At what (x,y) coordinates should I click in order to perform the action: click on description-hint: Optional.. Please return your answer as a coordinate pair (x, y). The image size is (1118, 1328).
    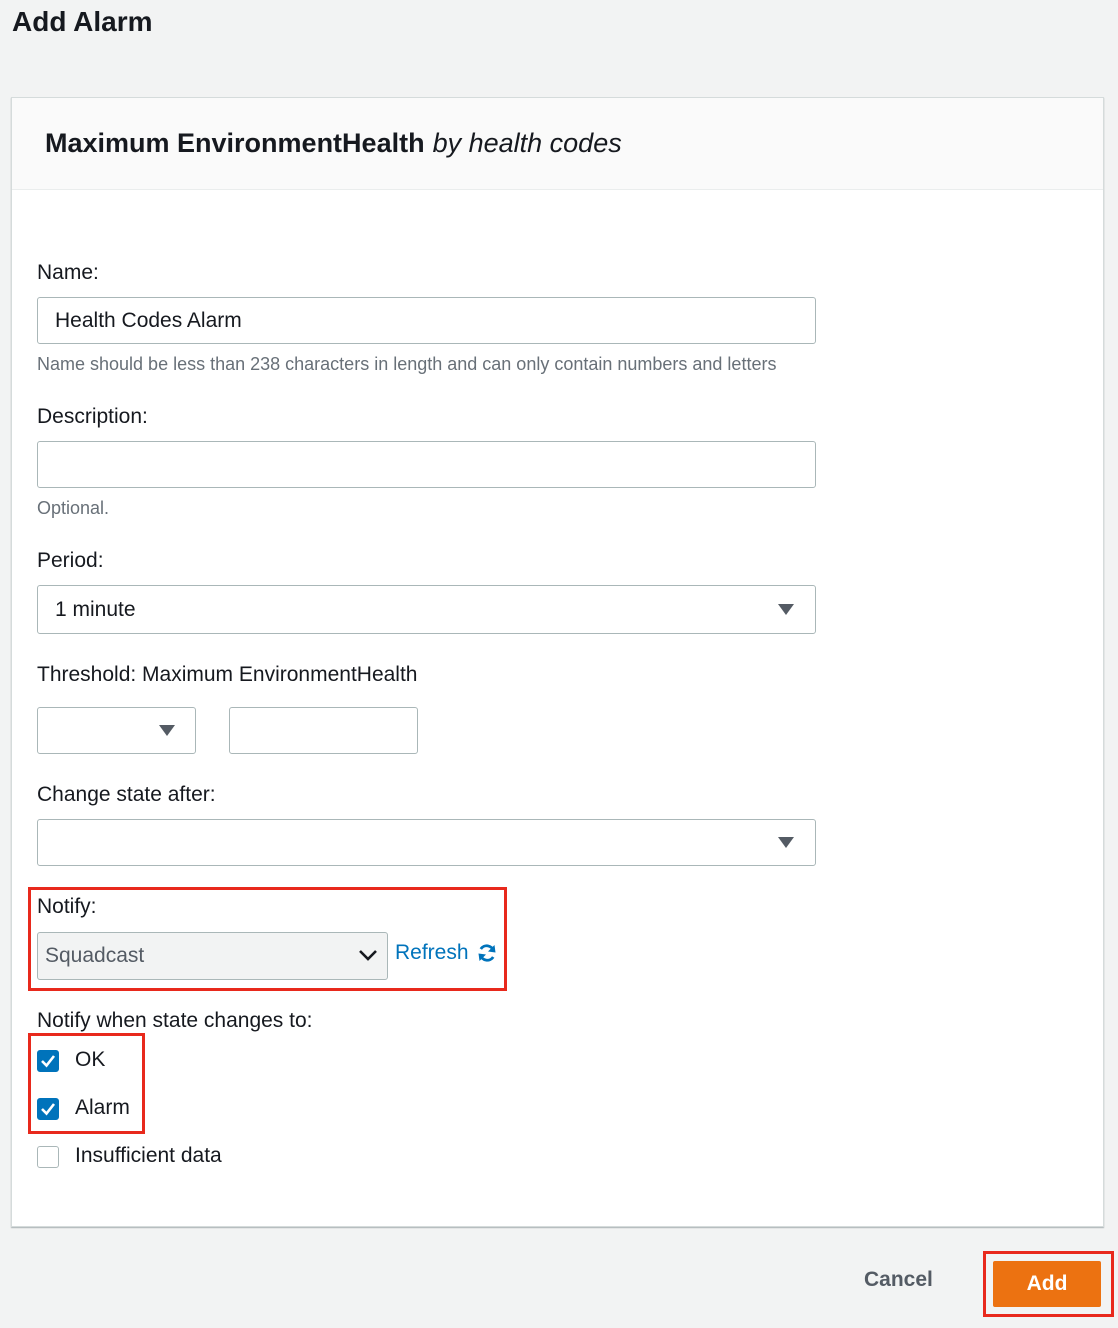
    Looking at the image, I should click on (73, 508).